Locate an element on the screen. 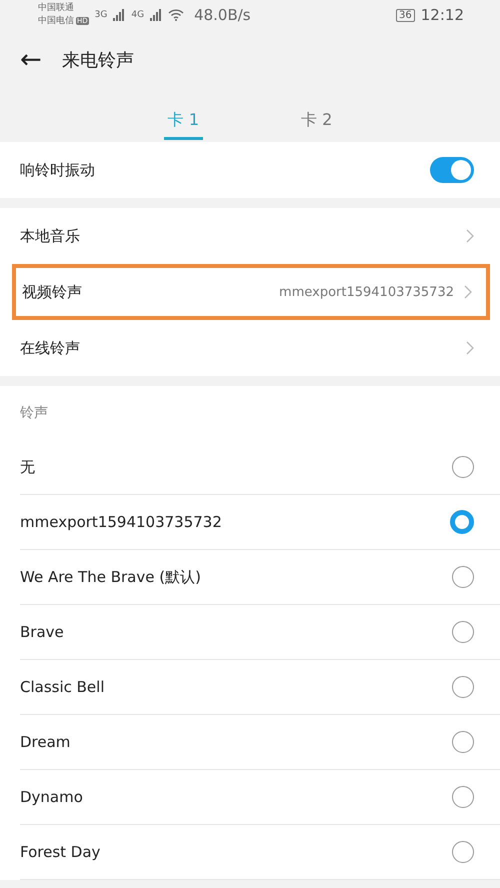  section-heading: 铃声 is located at coordinates (250, 413).